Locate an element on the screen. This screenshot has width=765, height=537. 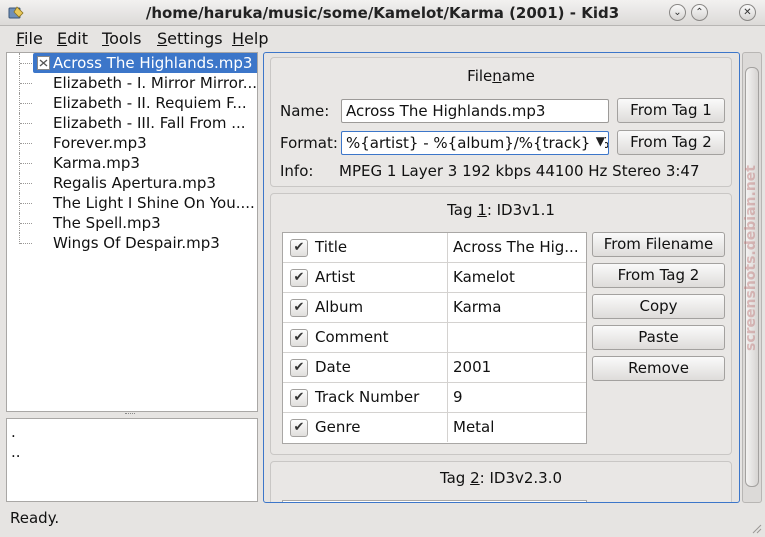
menu-help: Help is located at coordinates (250, 38).